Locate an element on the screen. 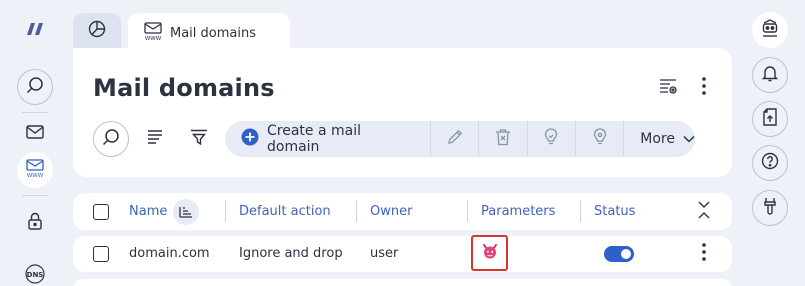 This screenshot has height=286, width=805. table-settings-button is located at coordinates (668, 88).